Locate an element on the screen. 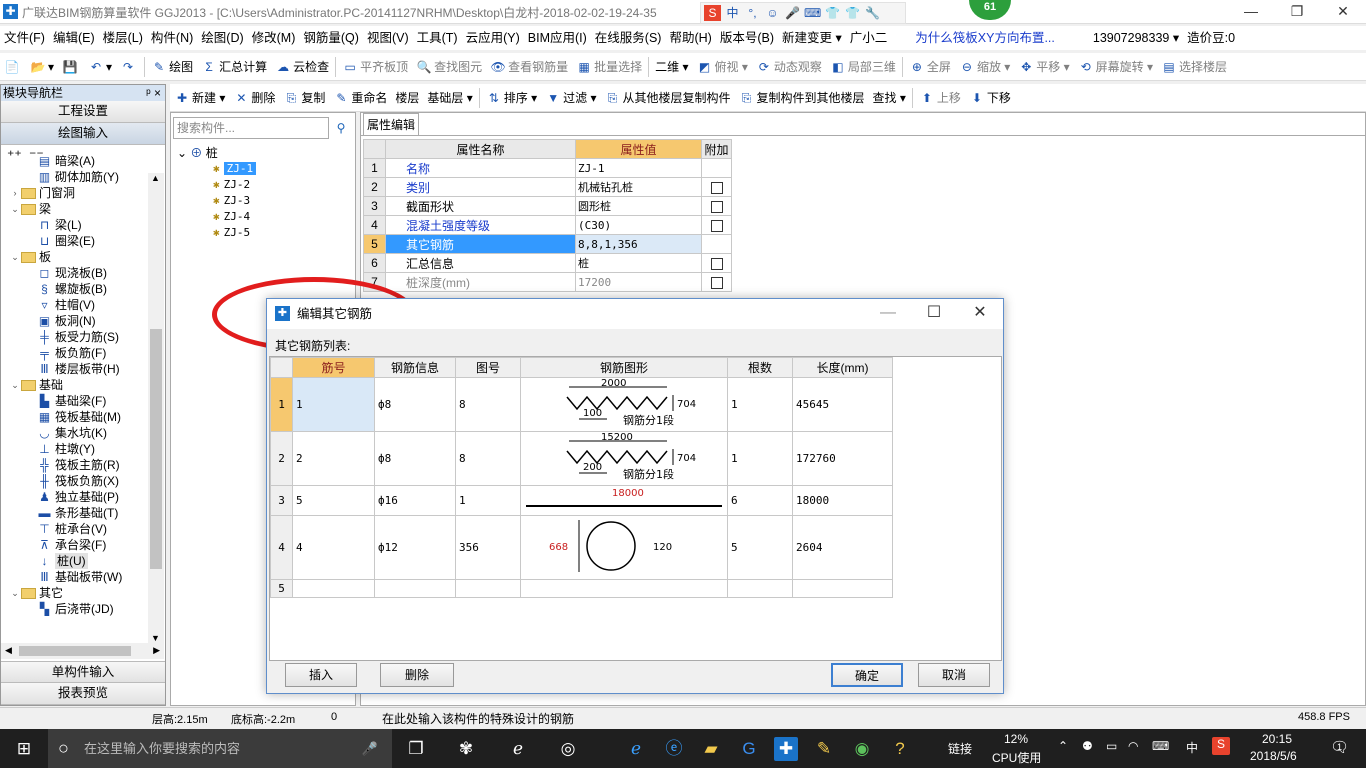 This screenshot has width=1366, height=768. search-icon: ⚲ is located at coordinates (341, 128).